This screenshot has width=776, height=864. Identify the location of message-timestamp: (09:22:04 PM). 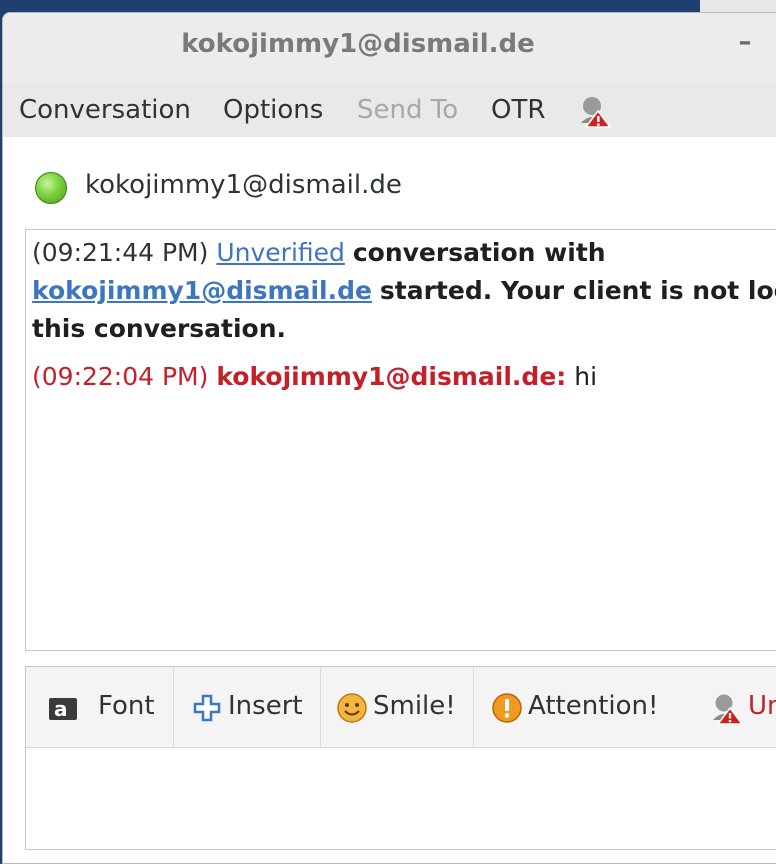
(120, 376).